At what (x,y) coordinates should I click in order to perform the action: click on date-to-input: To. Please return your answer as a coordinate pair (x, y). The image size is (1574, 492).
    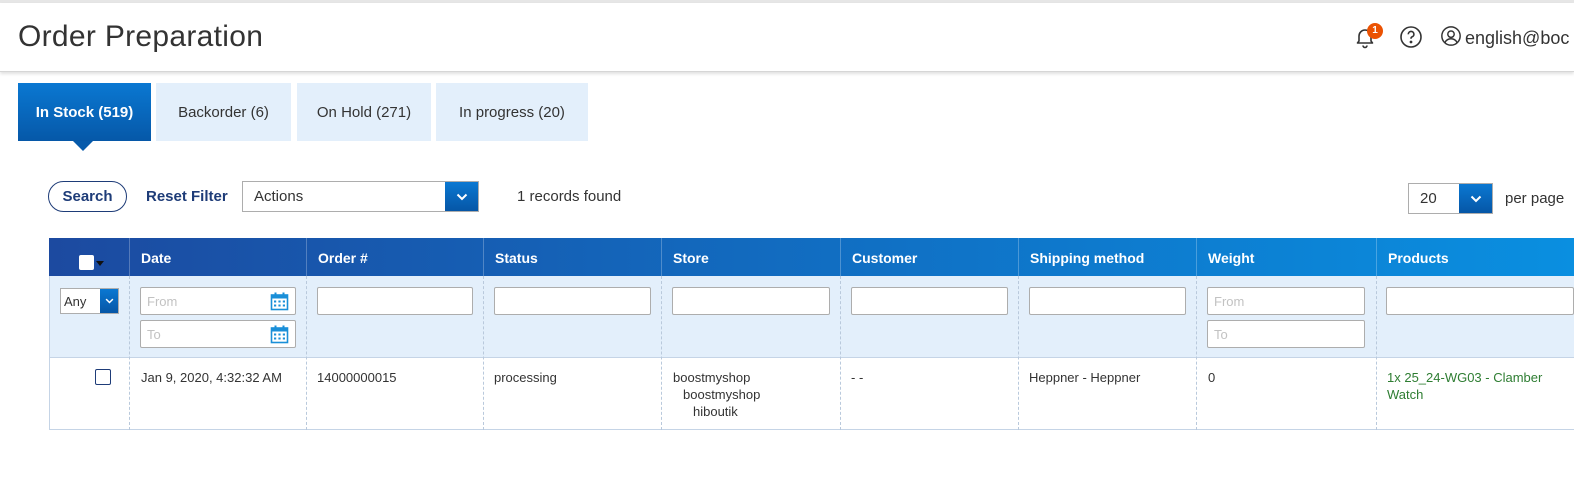
    Looking at the image, I should click on (218, 334).